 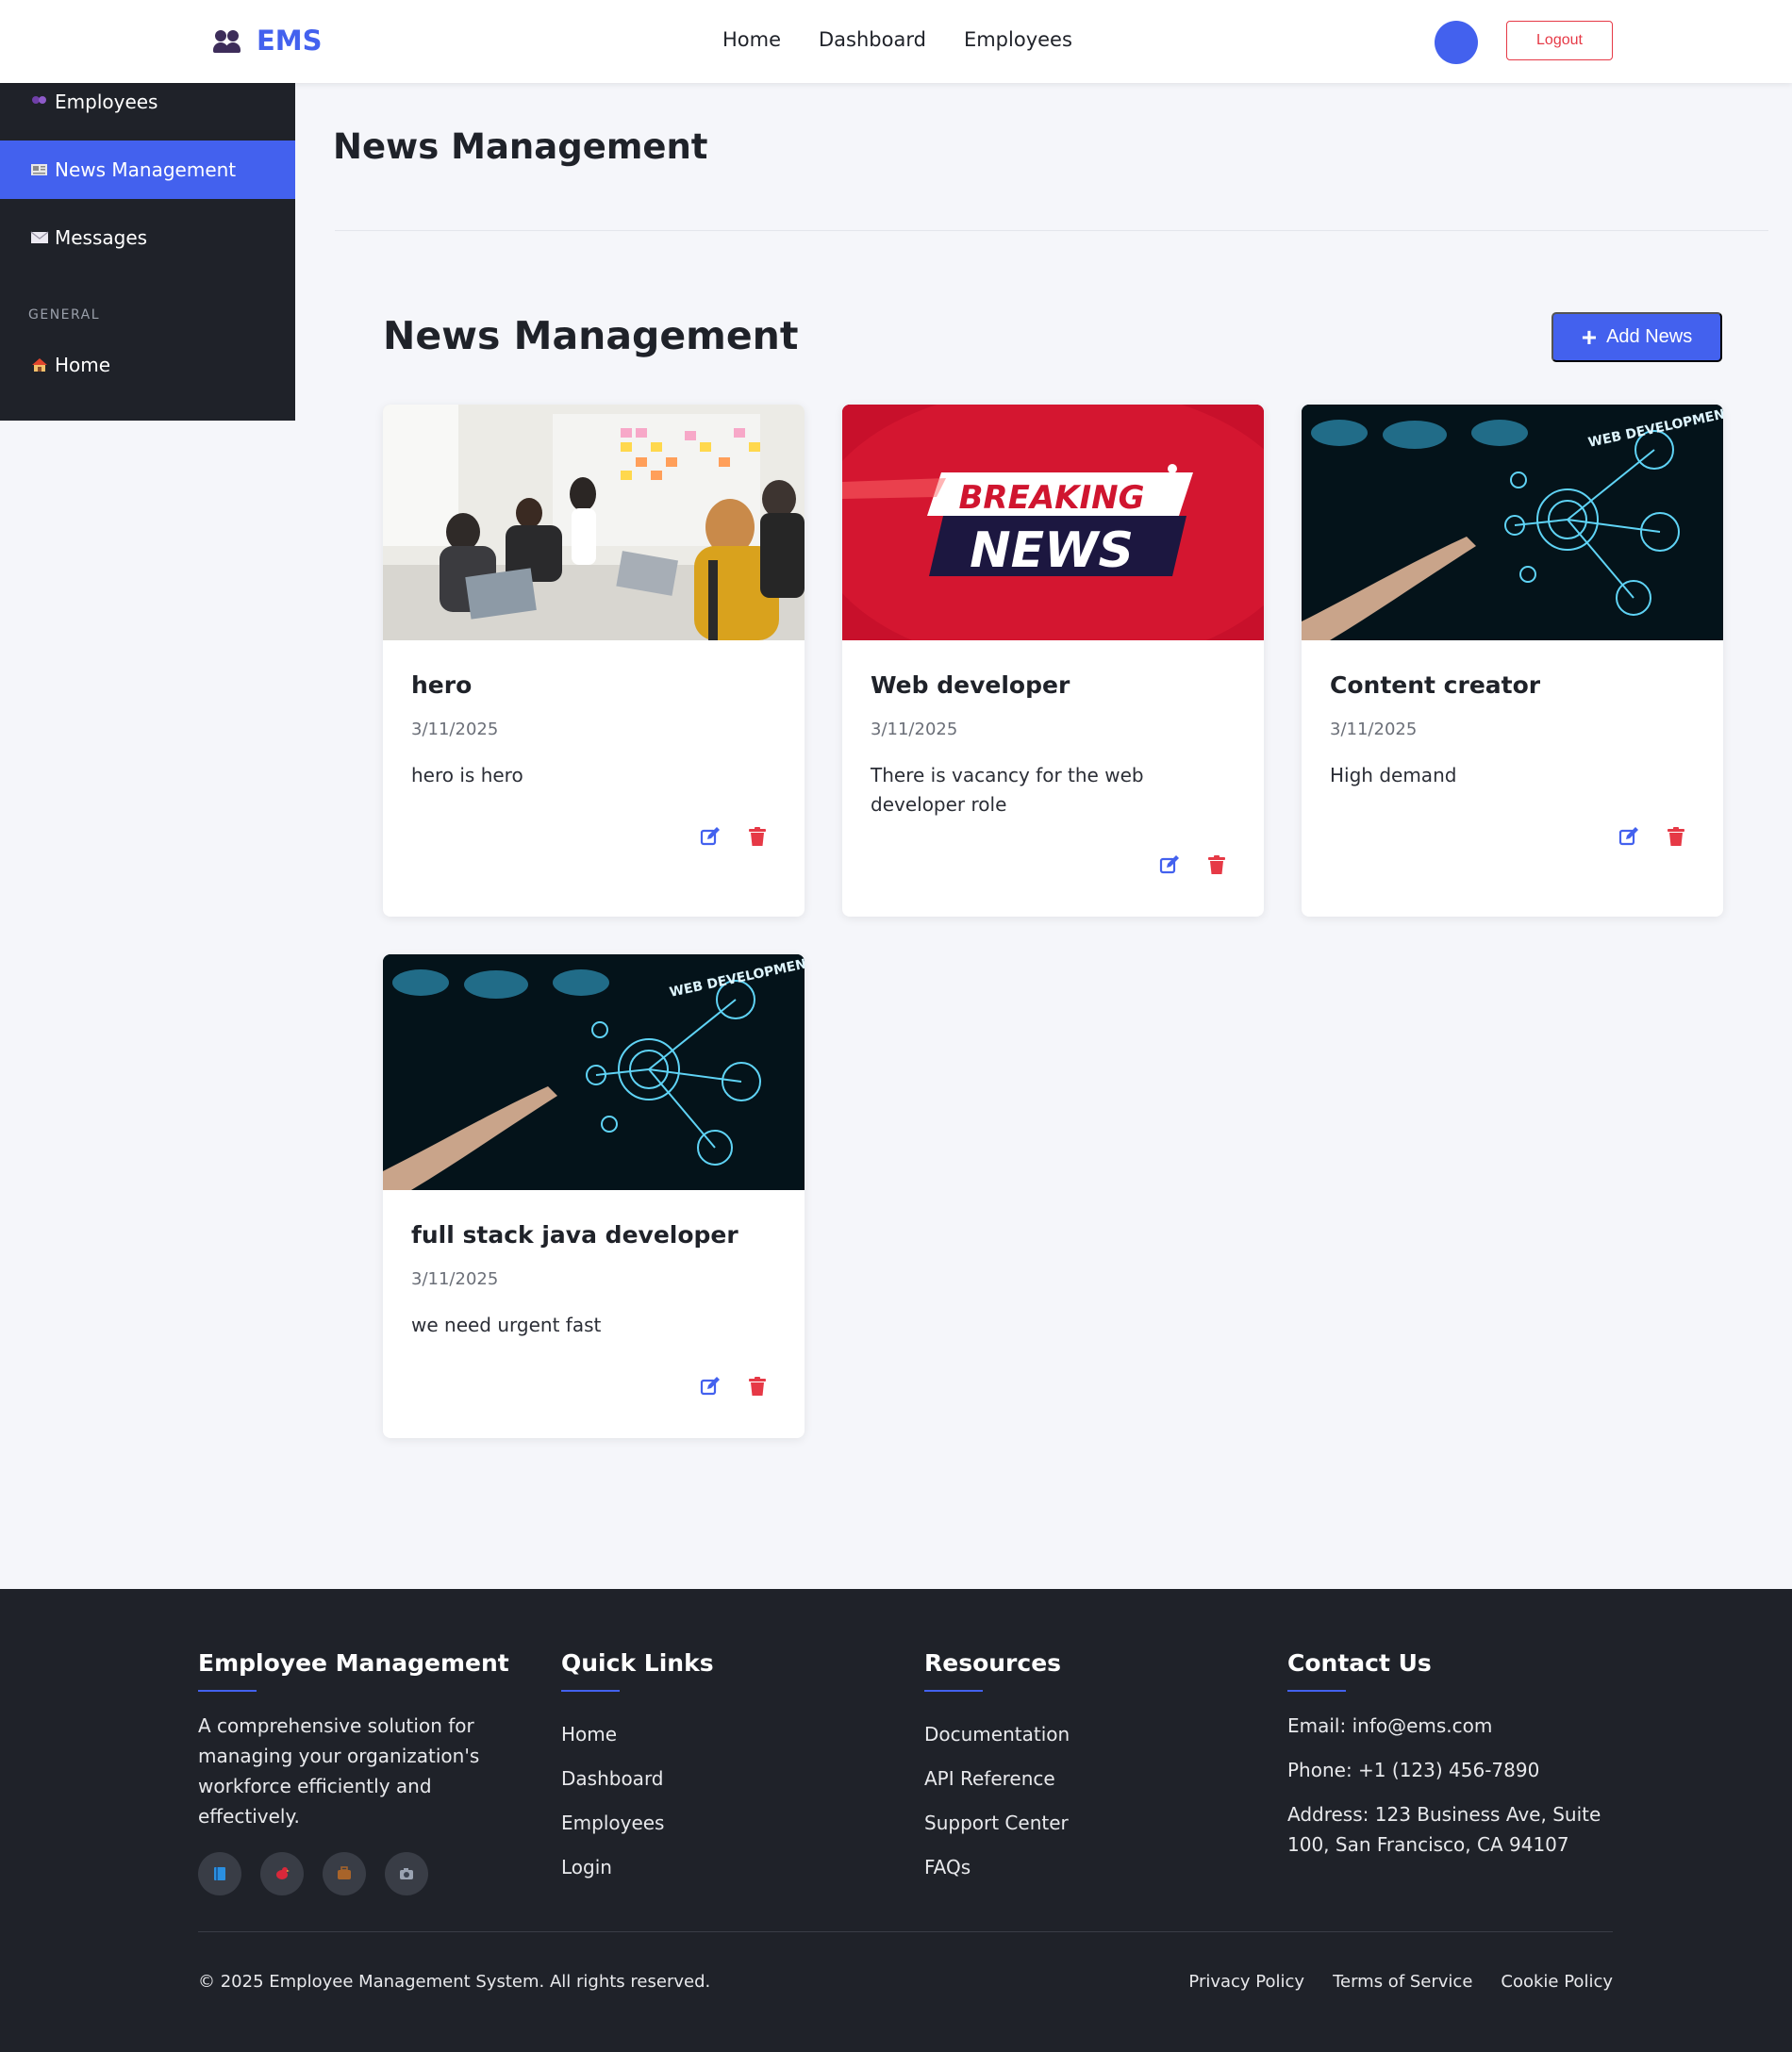 I want to click on terms-of-service-link: Terms of Service, so click(x=1403, y=1982).